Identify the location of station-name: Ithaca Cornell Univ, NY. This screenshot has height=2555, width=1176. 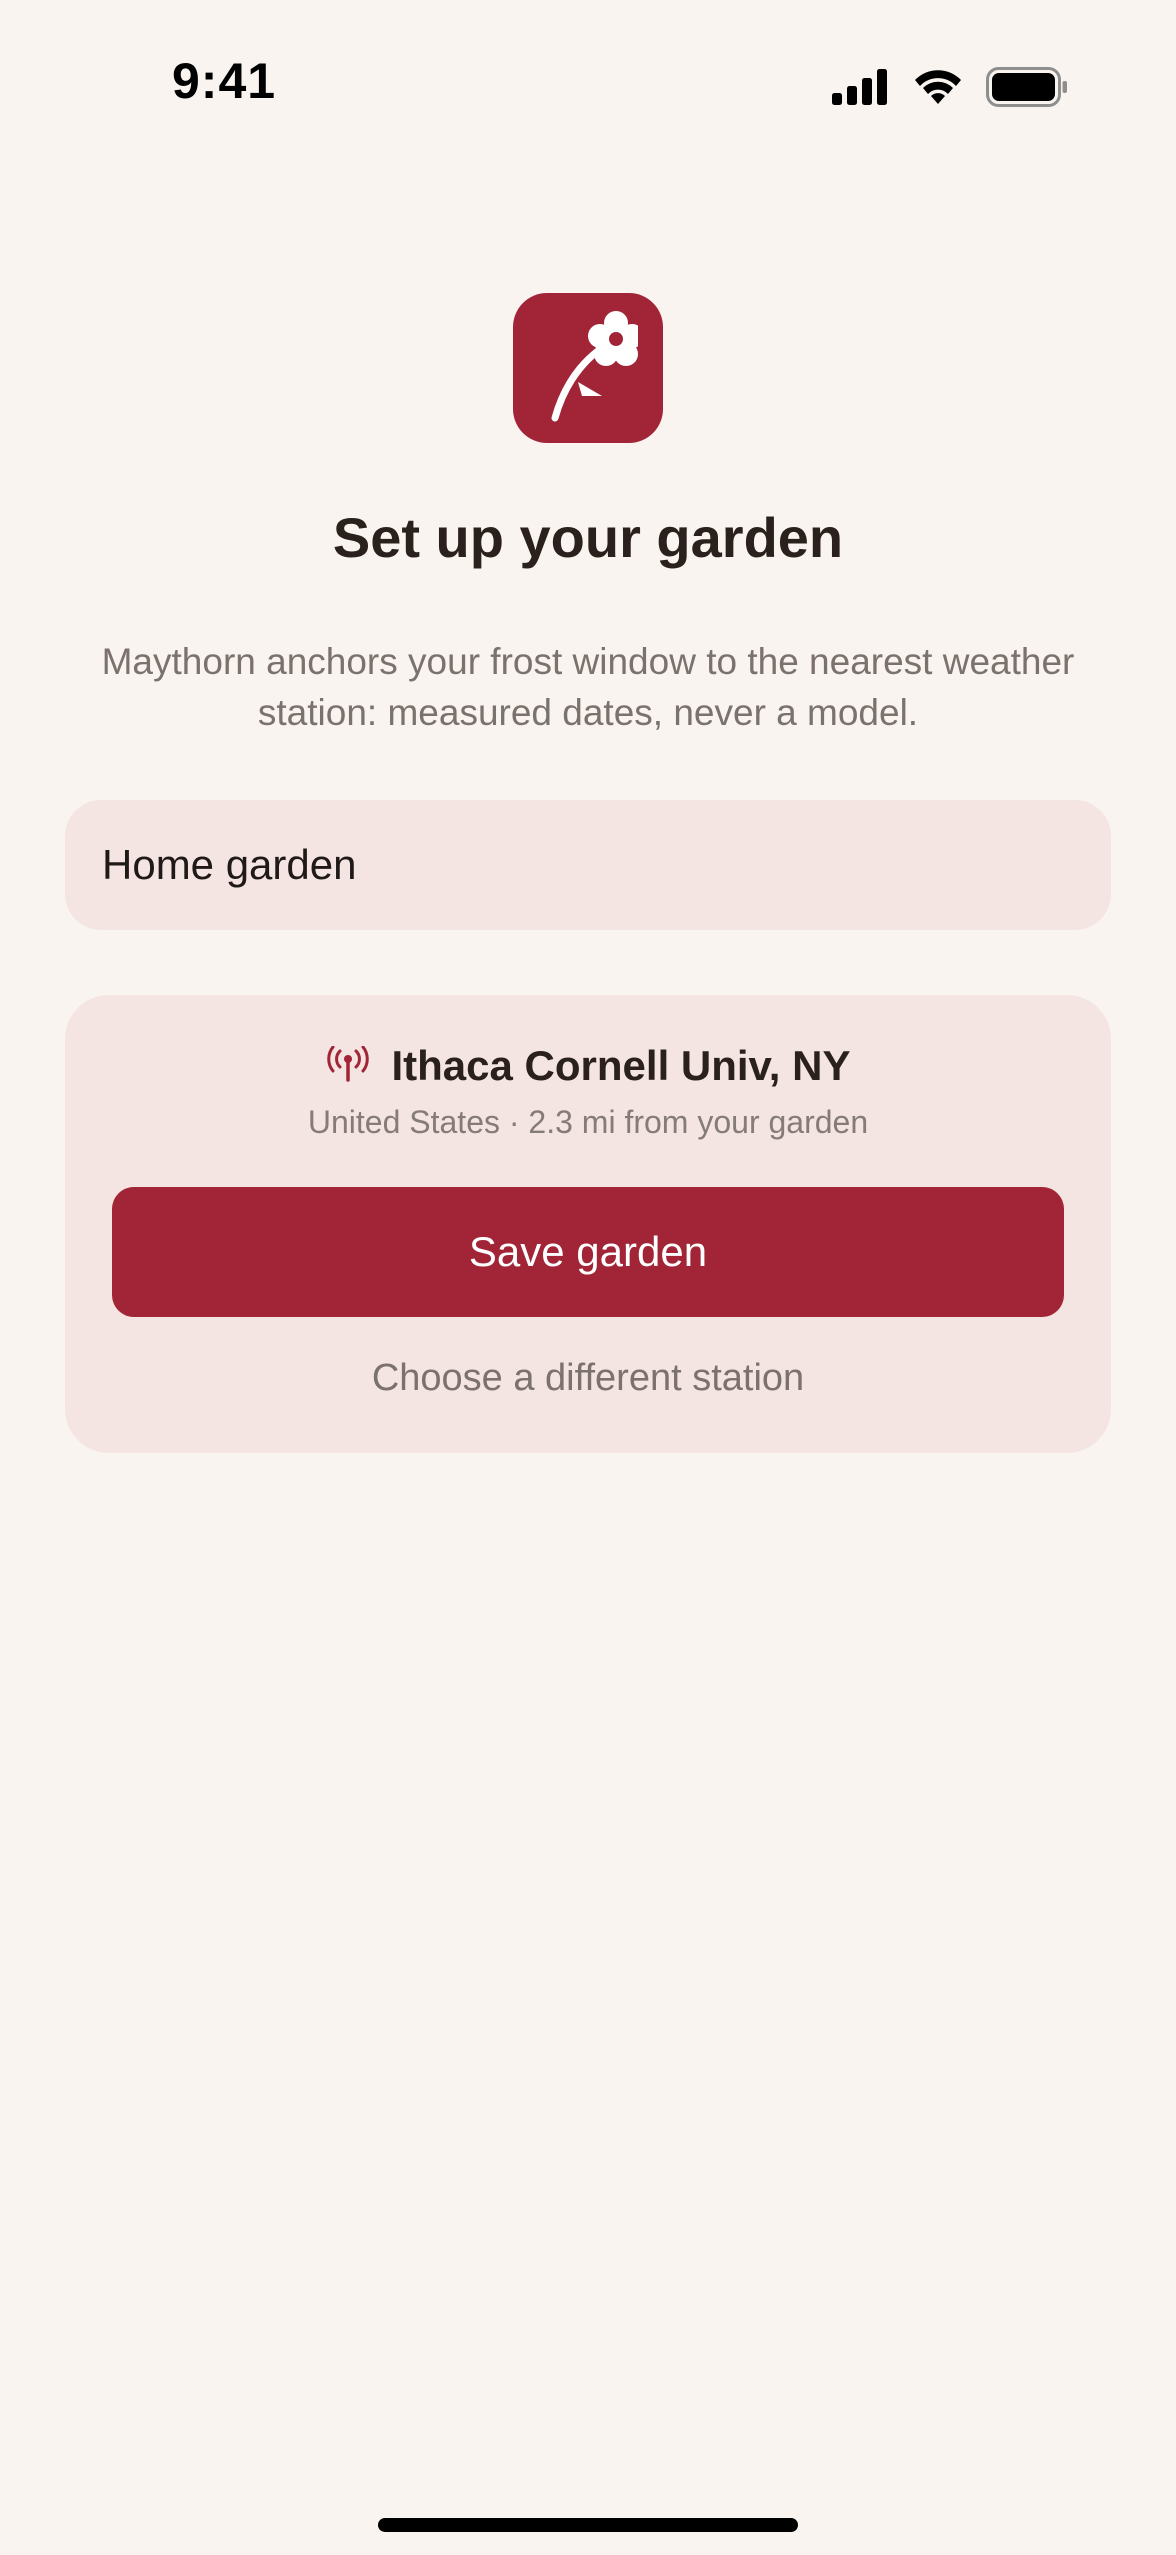
(621, 1065).